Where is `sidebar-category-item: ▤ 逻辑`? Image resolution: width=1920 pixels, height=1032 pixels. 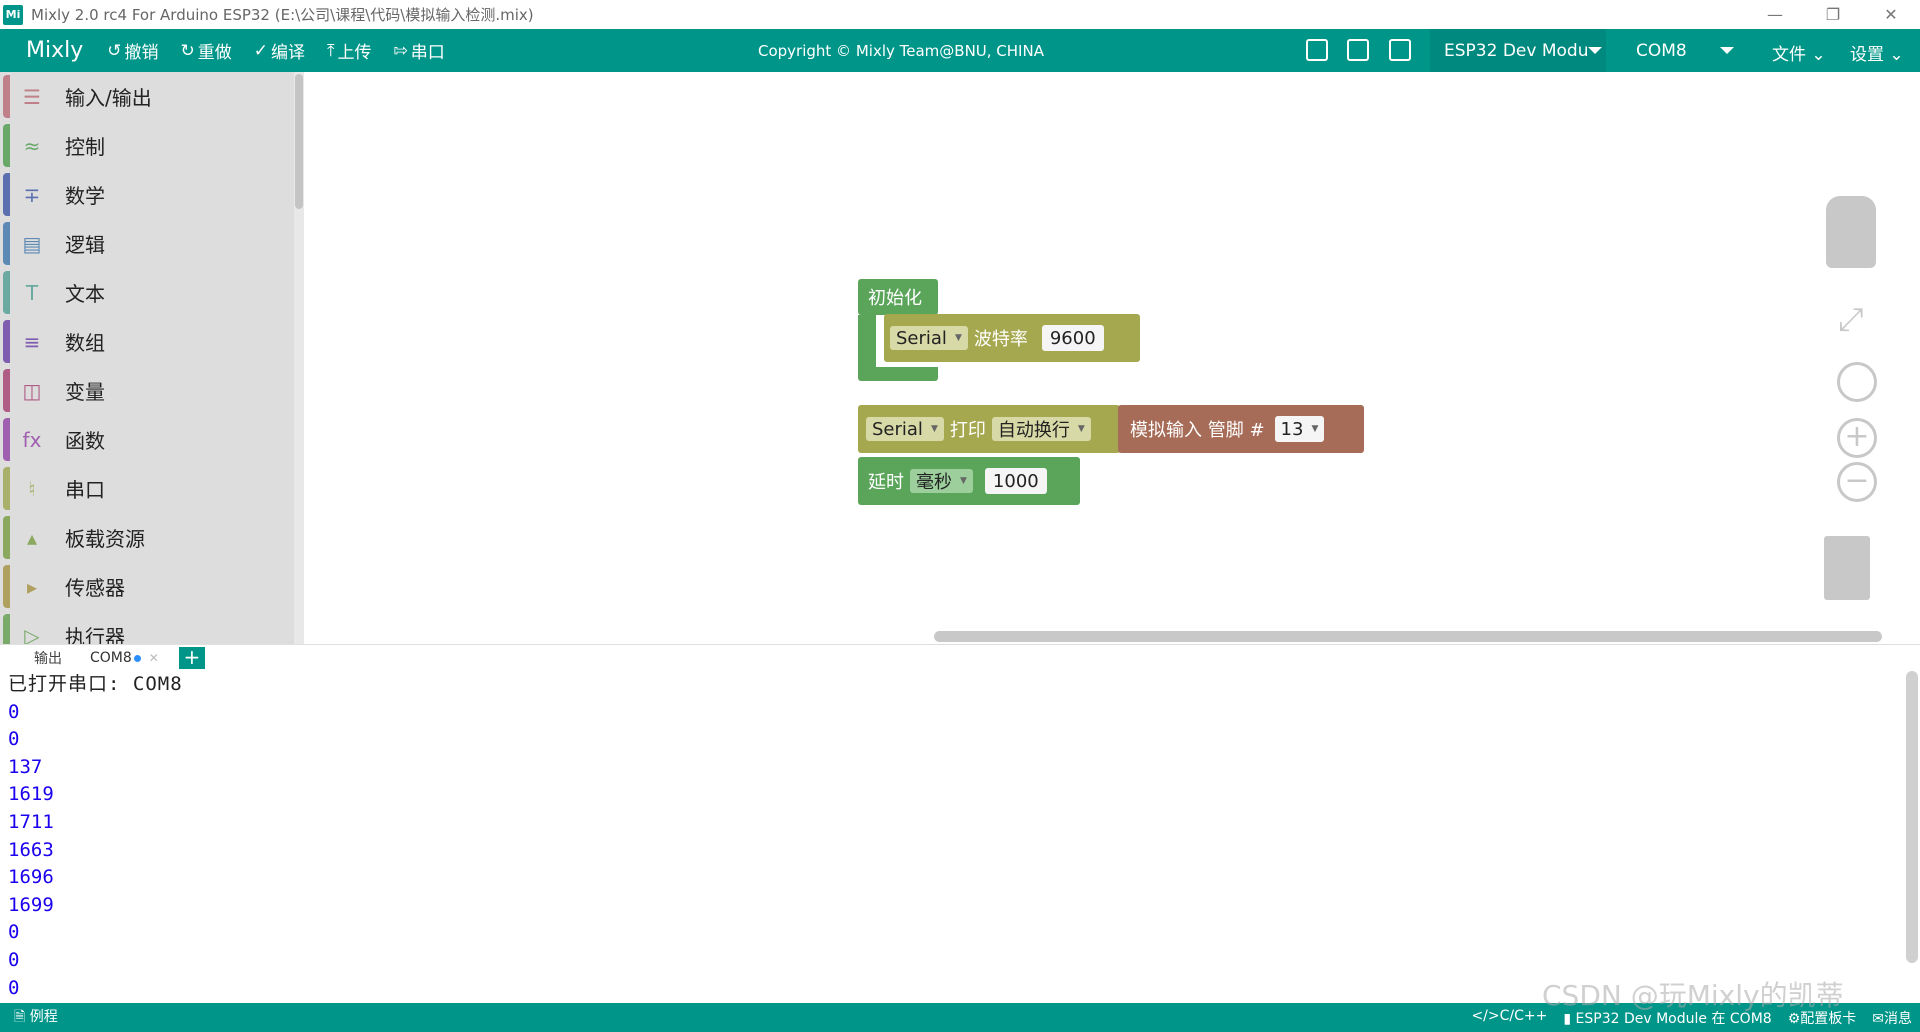 sidebar-category-item: ▤ 逻辑 is located at coordinates (152, 243).